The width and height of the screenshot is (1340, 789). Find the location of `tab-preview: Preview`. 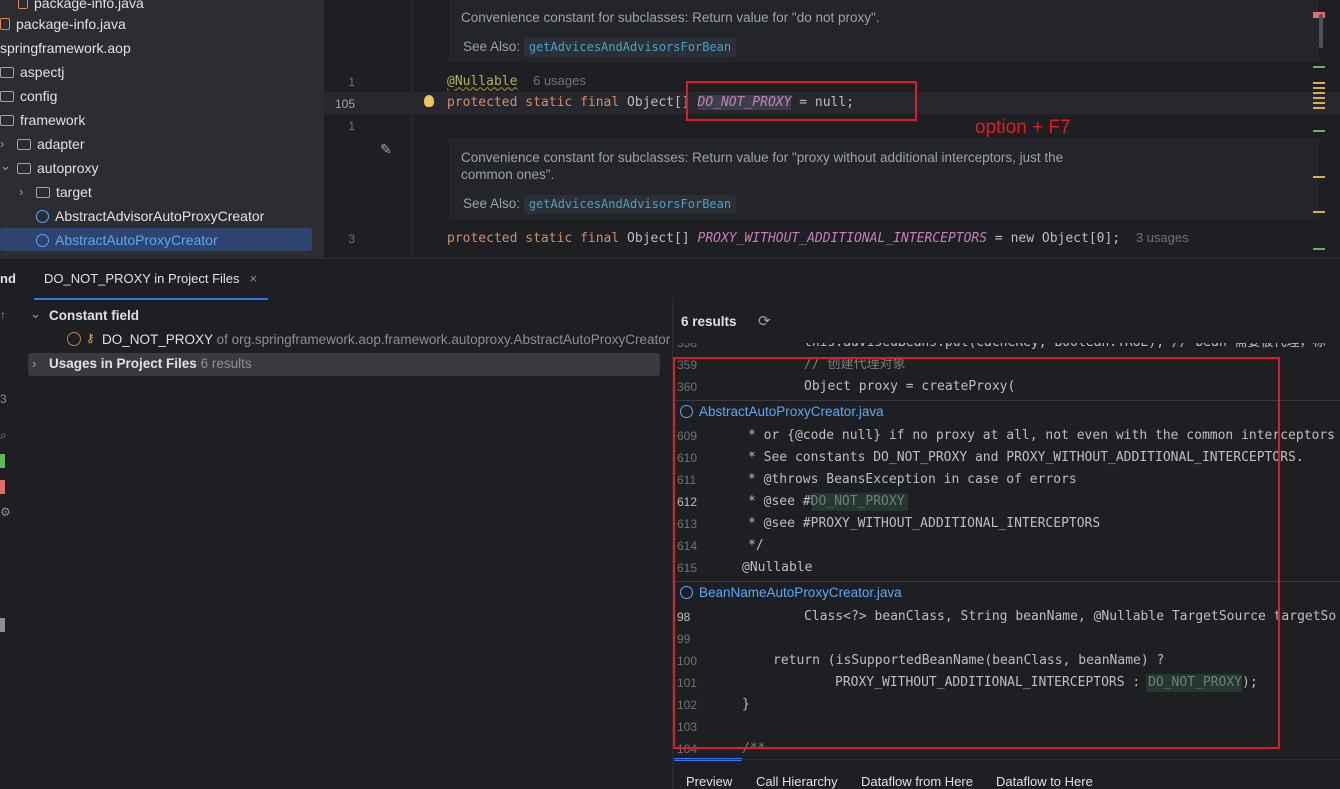

tab-preview: Preview is located at coordinates (709, 781).